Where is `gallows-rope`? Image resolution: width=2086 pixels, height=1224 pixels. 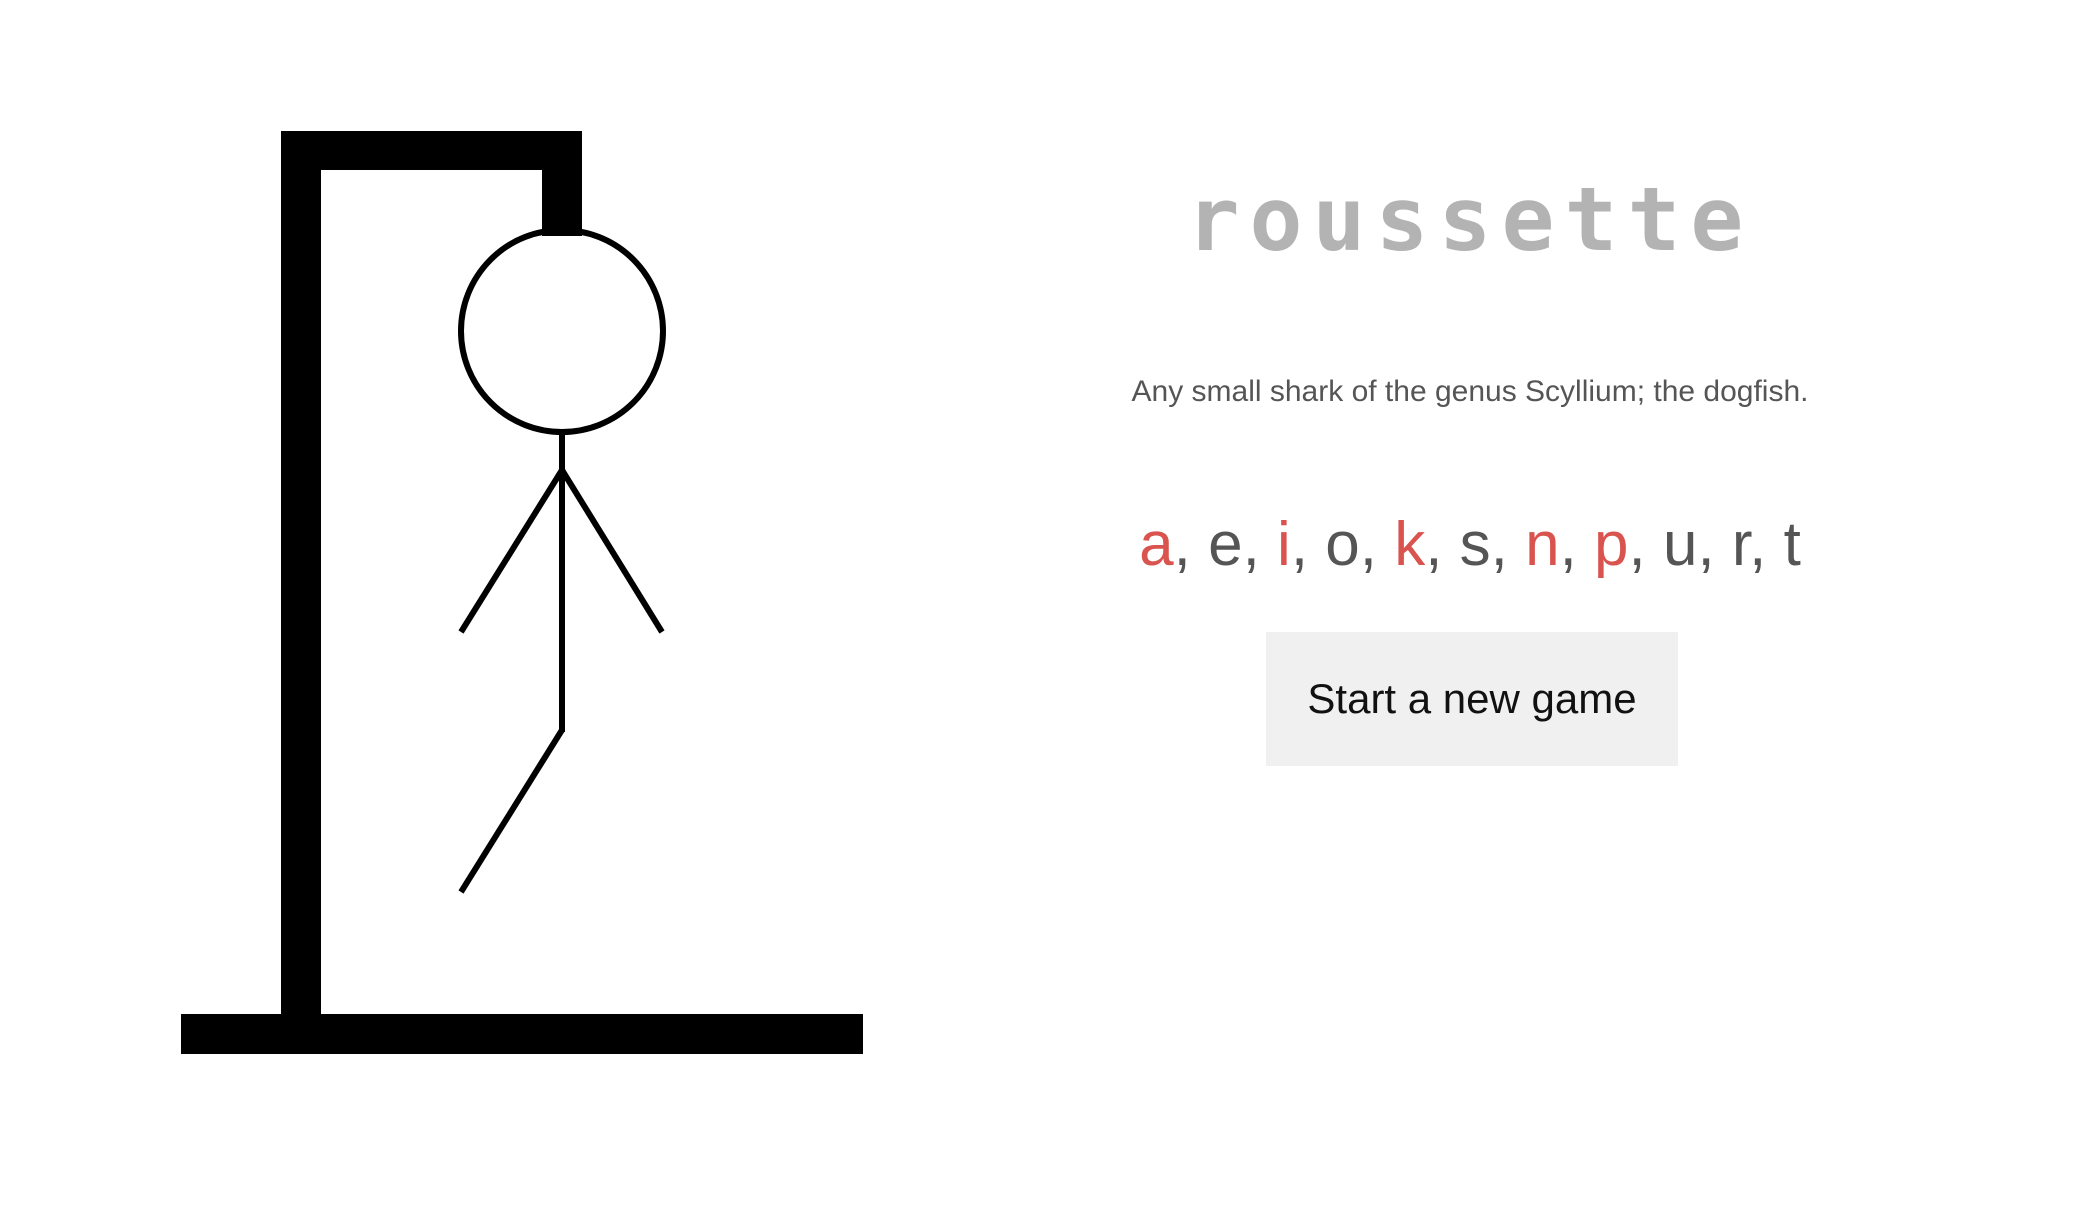
gallows-rope is located at coordinates (562, 183).